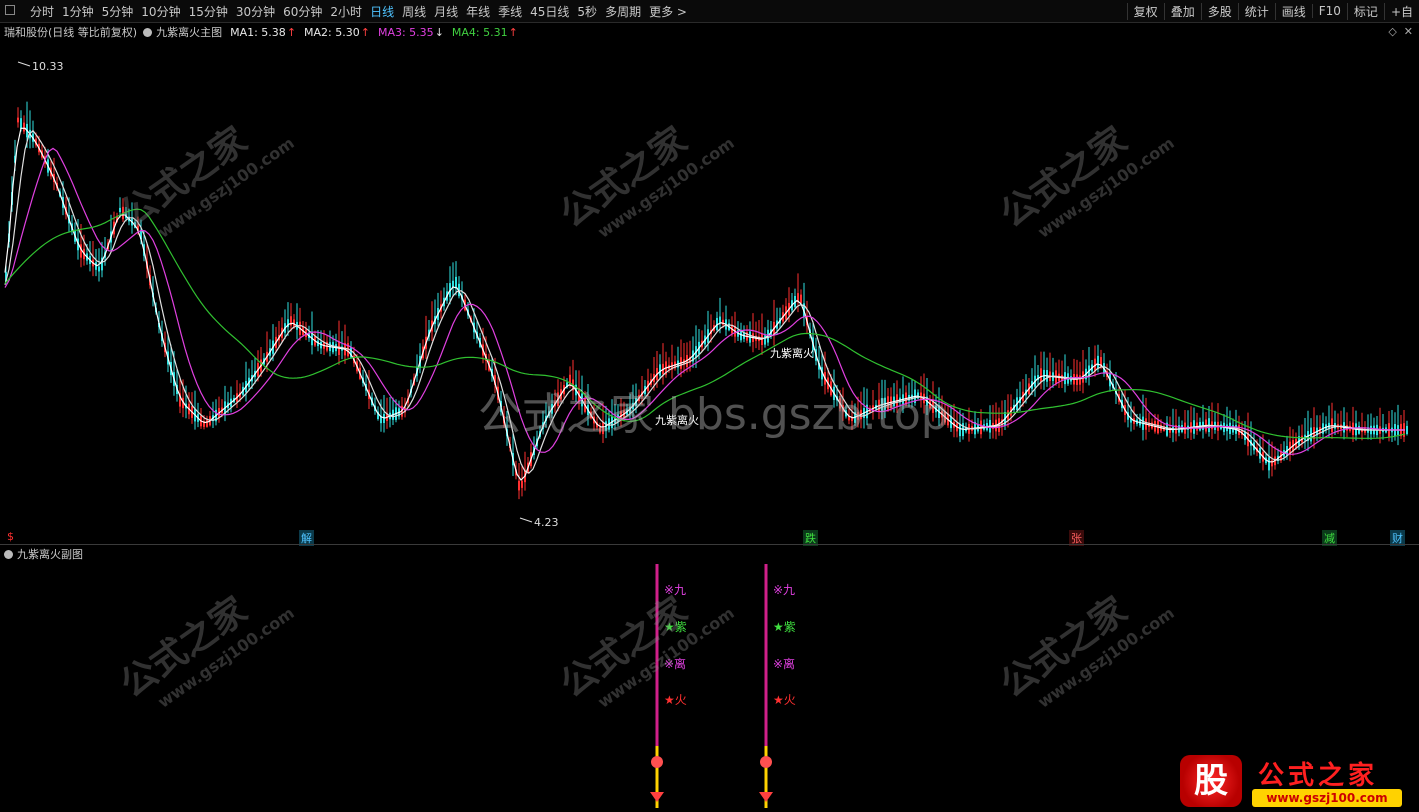  I want to click on add-custom-button: +自, so click(1401, 11).